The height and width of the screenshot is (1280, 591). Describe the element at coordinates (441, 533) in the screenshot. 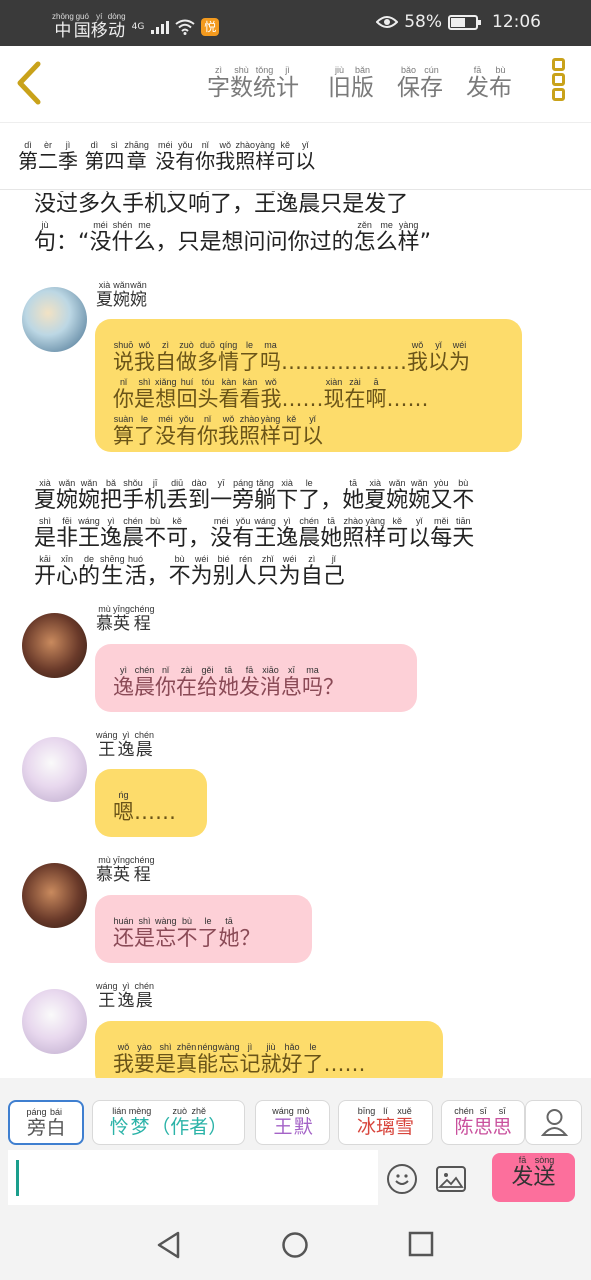

I see `ruby-char: 每měi` at that location.